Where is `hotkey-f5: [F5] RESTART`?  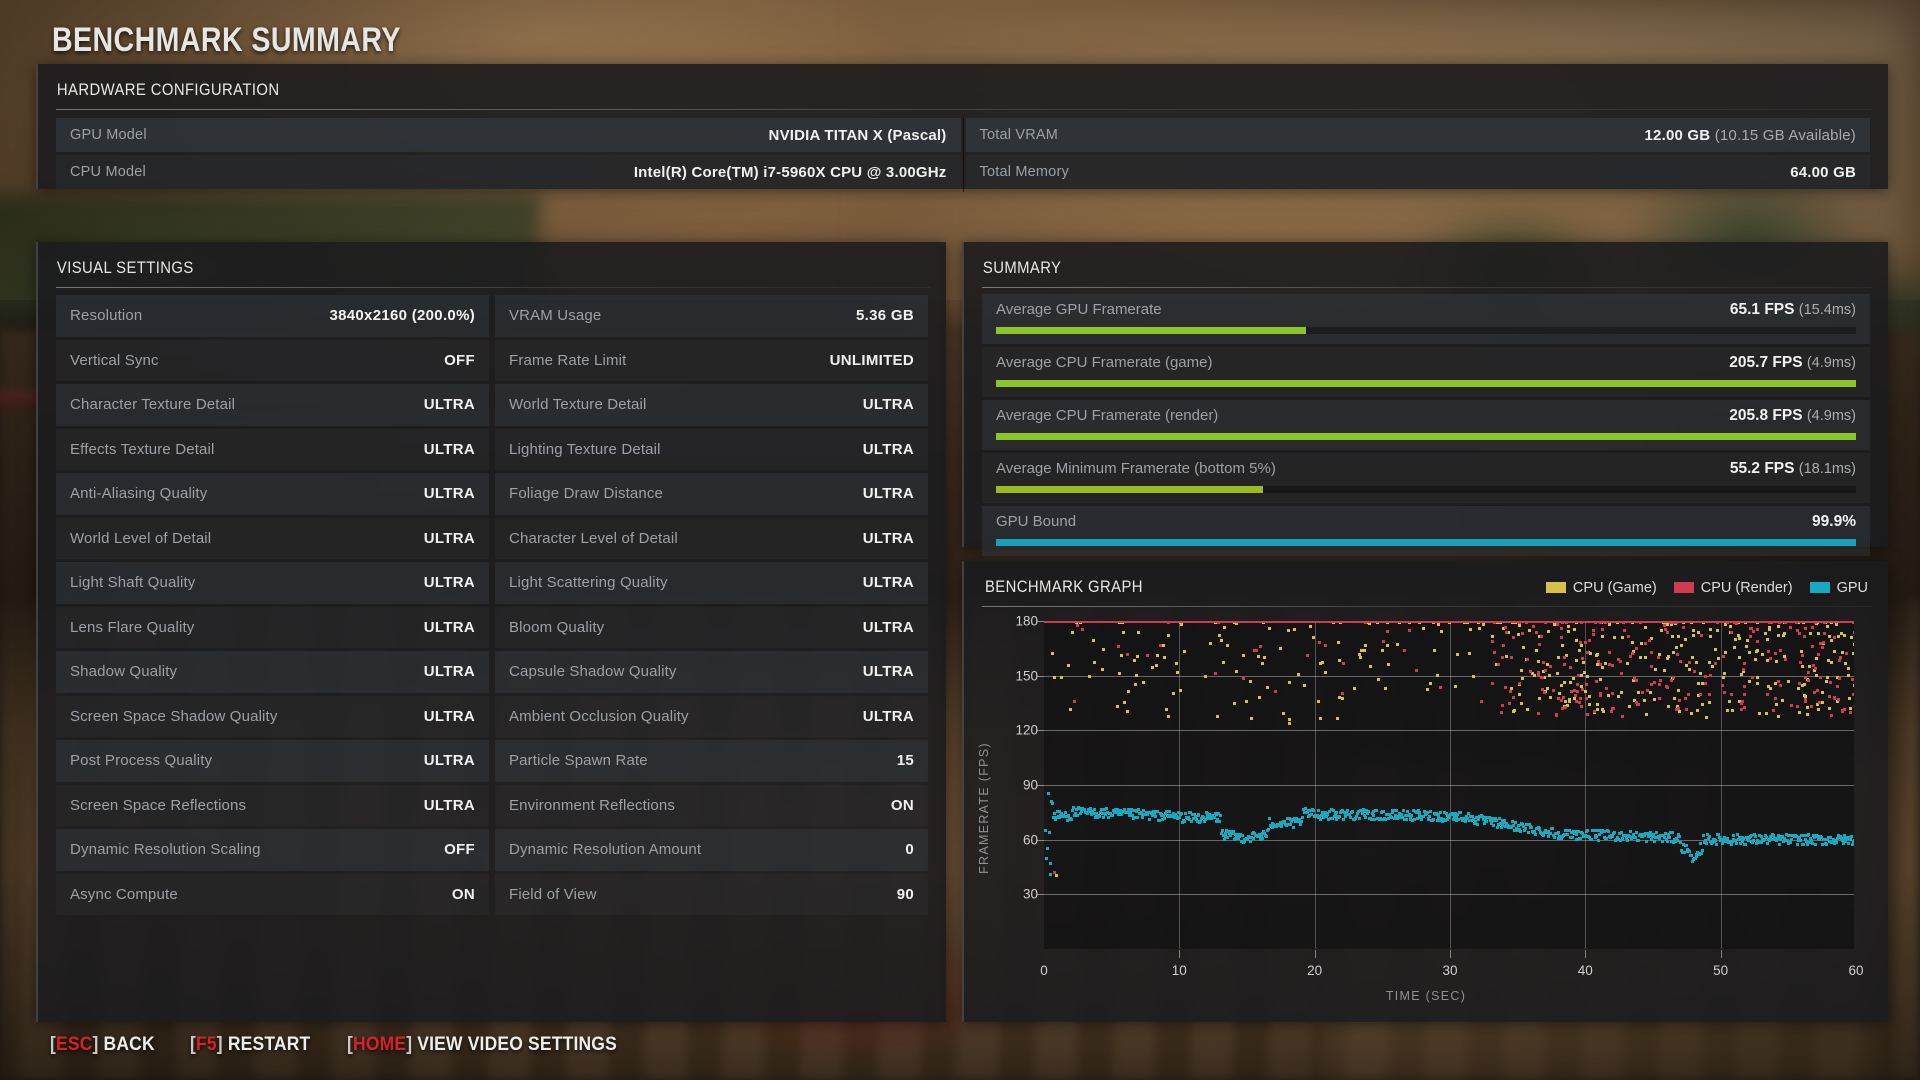
hotkey-f5: [F5] RESTART is located at coordinates (250, 1045).